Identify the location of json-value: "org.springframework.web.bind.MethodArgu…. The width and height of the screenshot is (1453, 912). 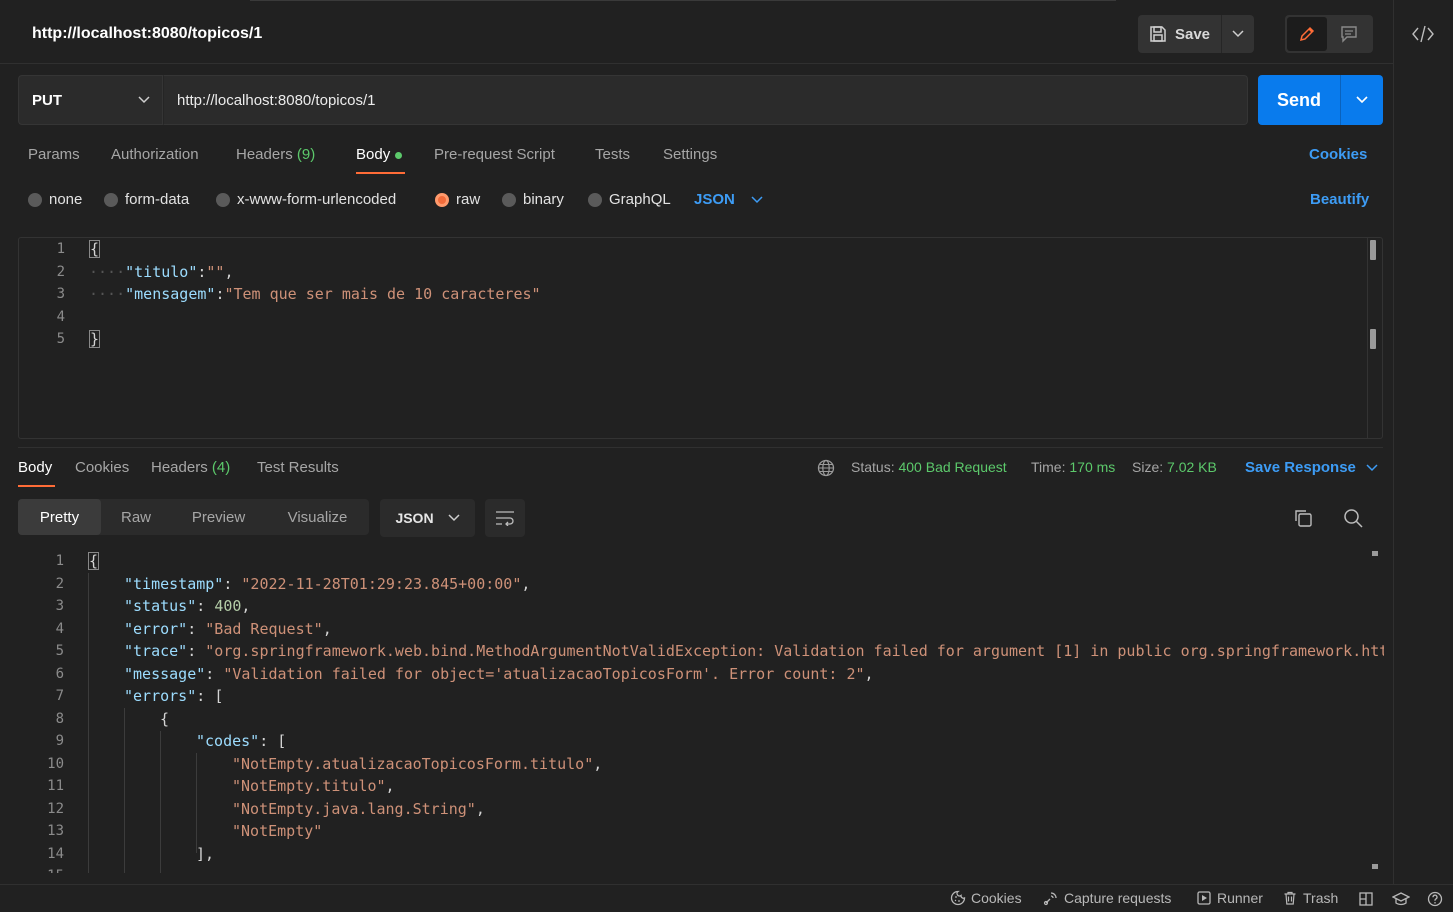
(794, 651).